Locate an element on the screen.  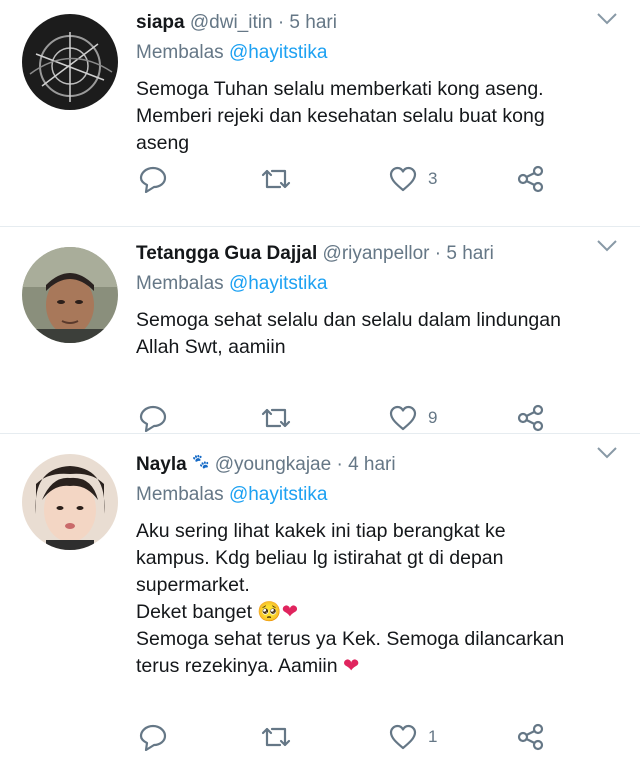
like-count: 9 is located at coordinates (433, 417).